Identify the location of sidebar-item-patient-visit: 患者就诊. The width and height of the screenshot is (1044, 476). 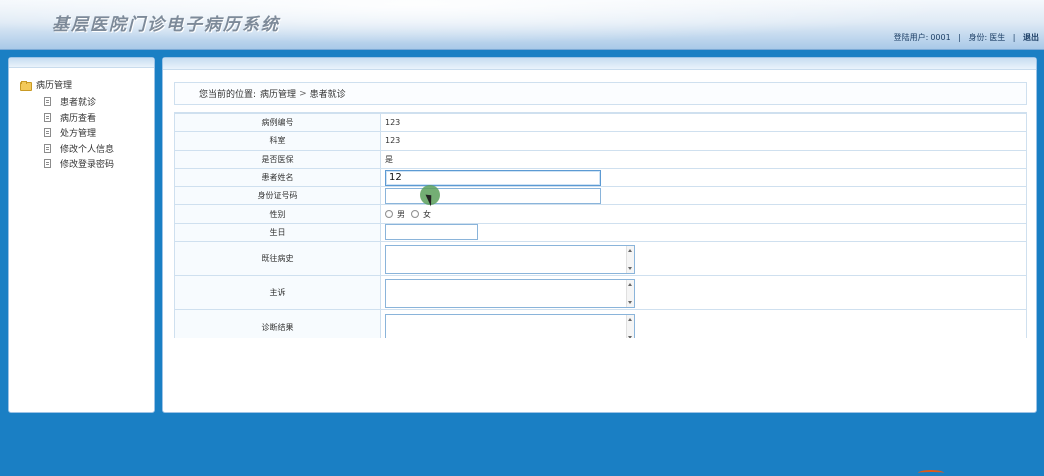
(79, 102).